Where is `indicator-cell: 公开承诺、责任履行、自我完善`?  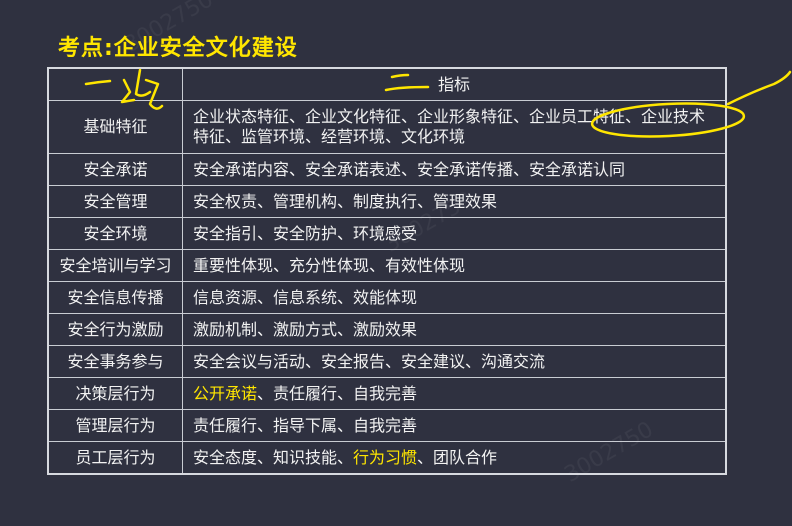
indicator-cell: 公开承诺、责任履行、自我完善 is located at coordinates (454, 393).